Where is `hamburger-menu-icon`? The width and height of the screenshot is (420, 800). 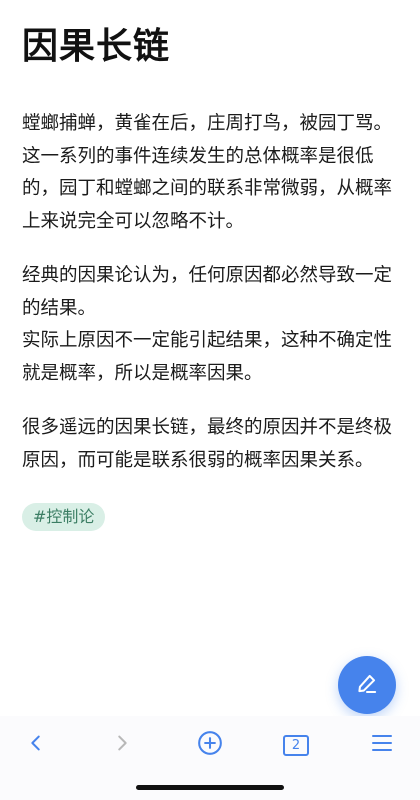 hamburger-menu-icon is located at coordinates (382, 745).